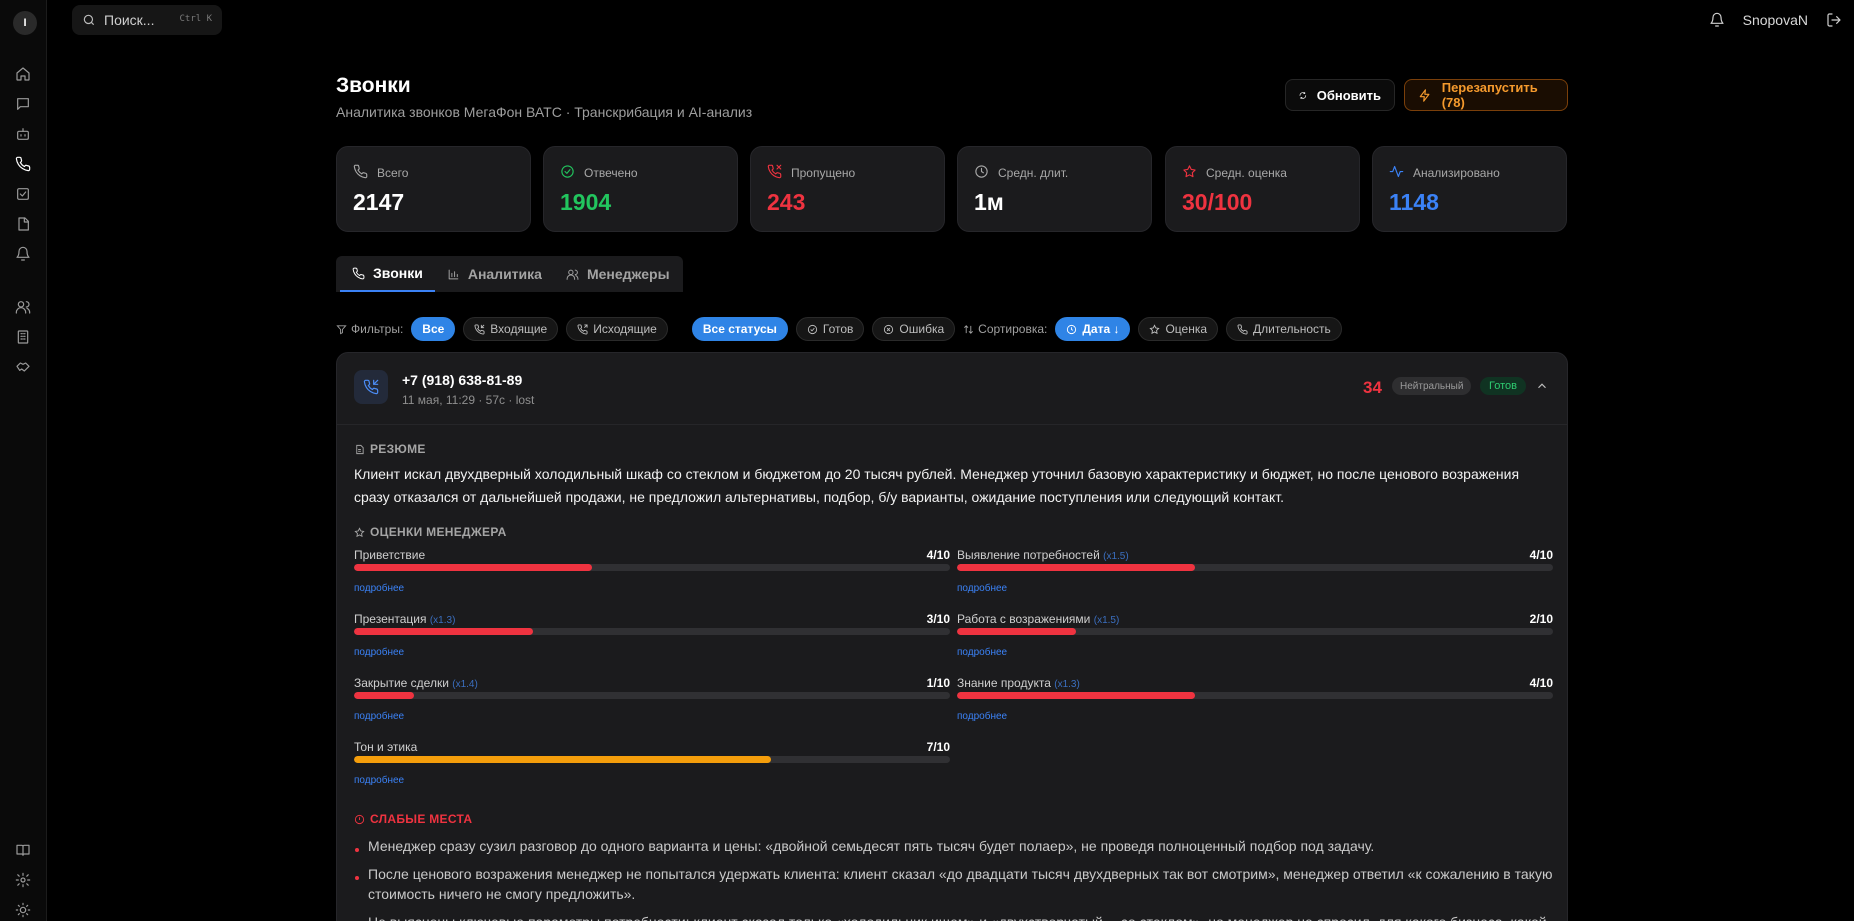 The width and height of the screenshot is (1854, 921). What do you see at coordinates (386, 747) in the screenshot?
I see `score-name: Тон и этика` at bounding box center [386, 747].